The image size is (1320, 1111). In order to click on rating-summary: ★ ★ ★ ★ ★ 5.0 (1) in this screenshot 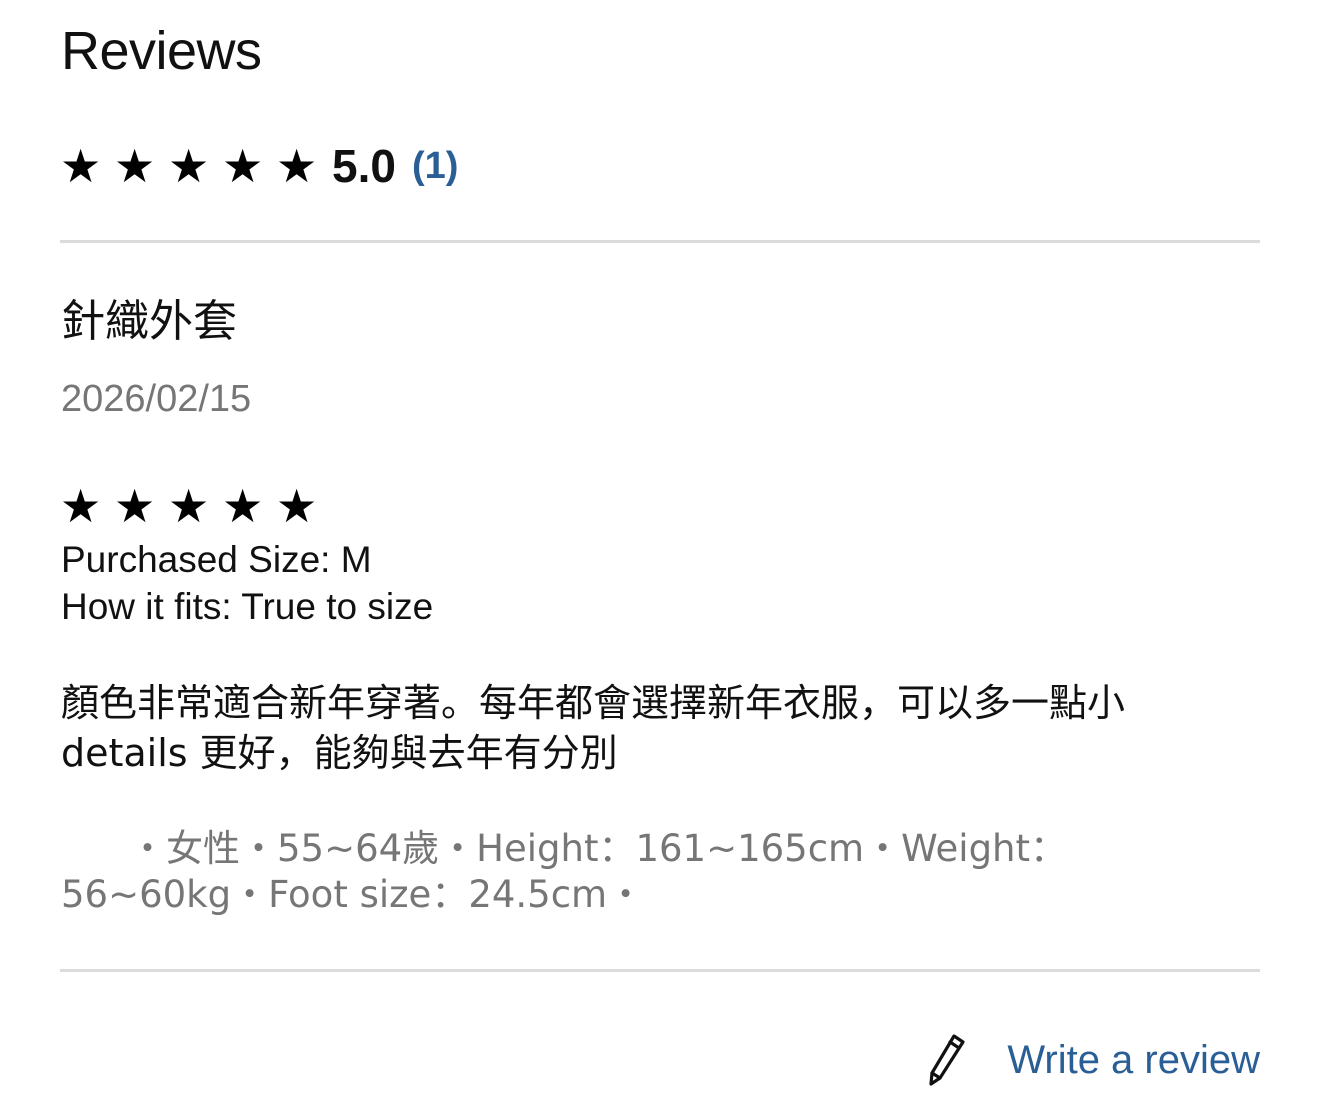, I will do `click(259, 166)`.